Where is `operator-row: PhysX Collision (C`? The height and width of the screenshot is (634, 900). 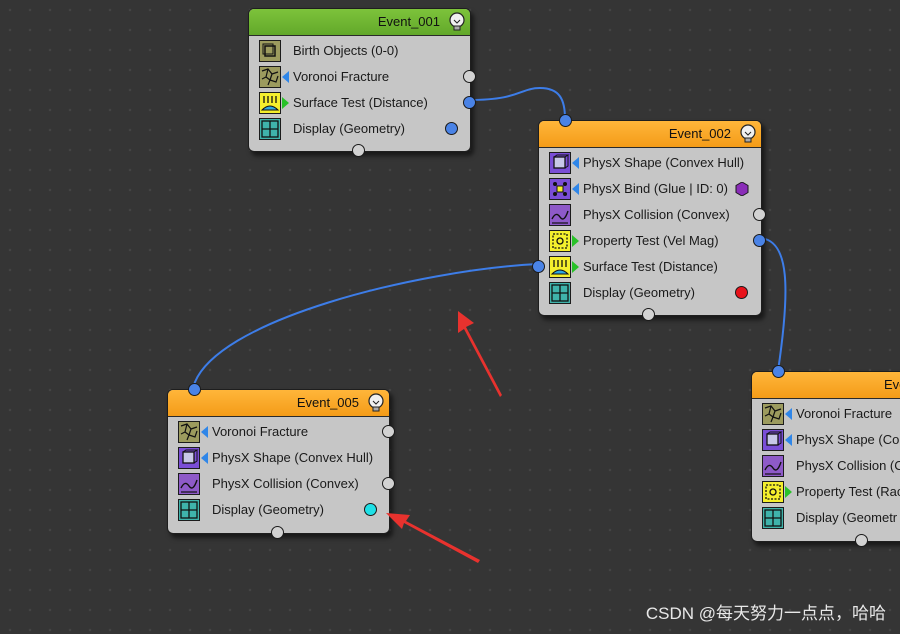
operator-row: PhysX Collision (C is located at coordinates (826, 466).